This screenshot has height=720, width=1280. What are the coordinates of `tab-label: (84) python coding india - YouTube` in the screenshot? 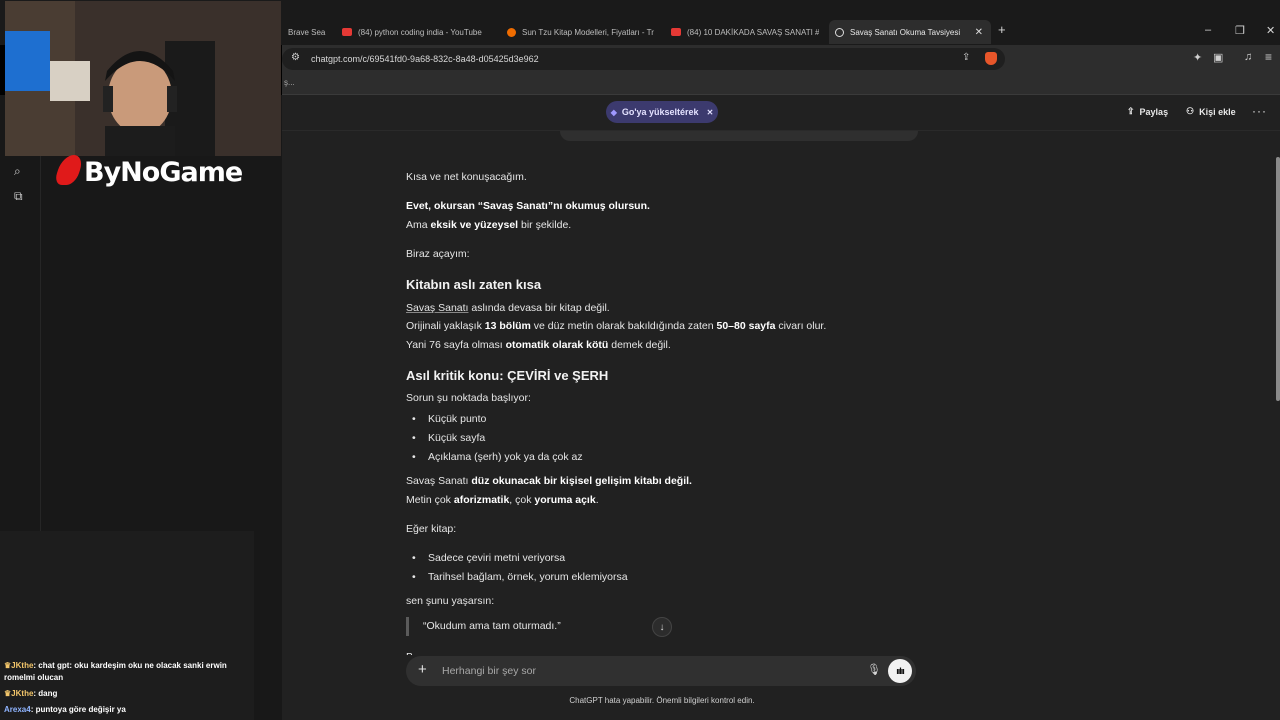 It's located at (420, 32).